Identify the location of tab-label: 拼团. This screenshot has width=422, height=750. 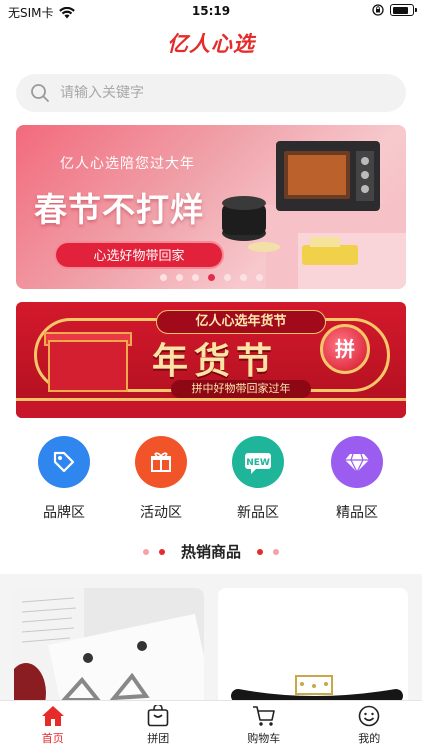
(158, 738).